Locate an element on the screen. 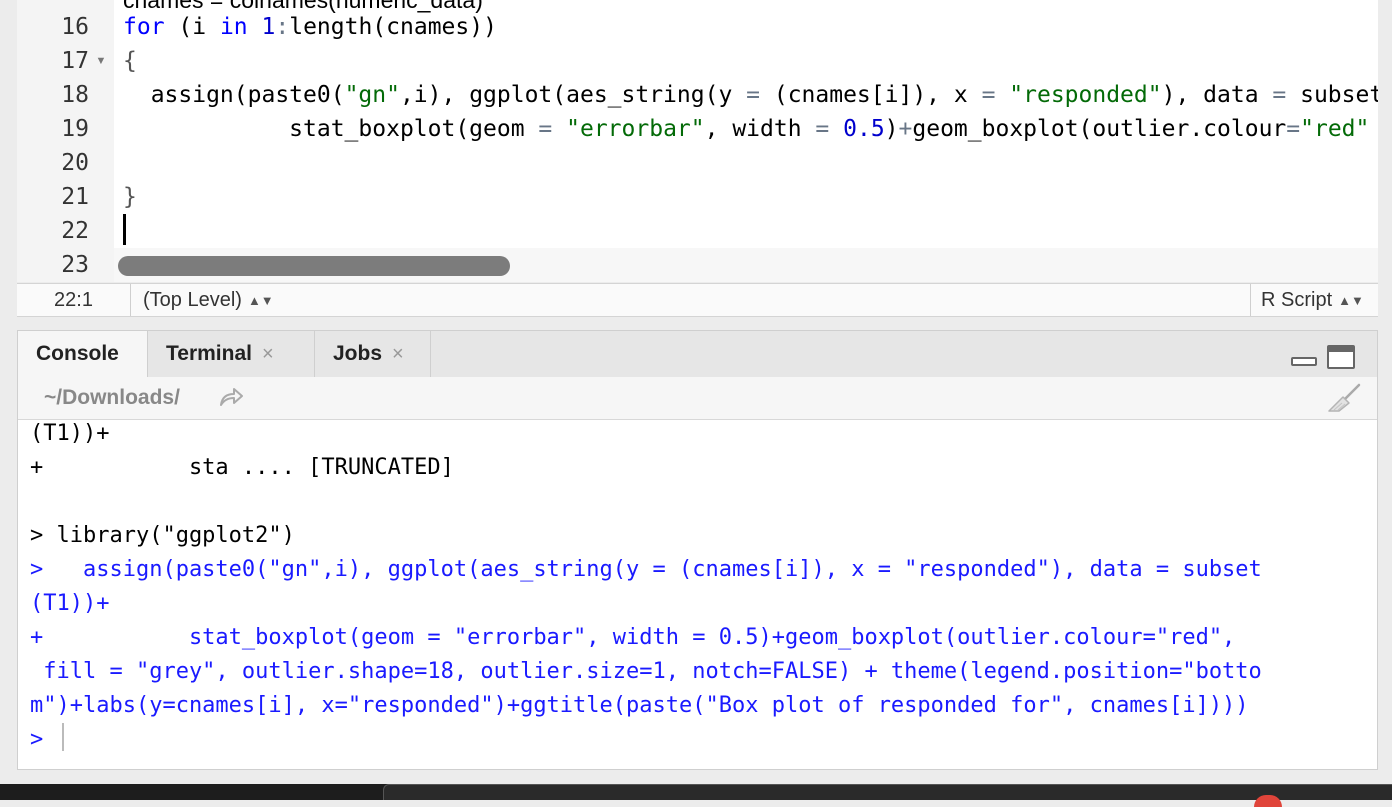 The image size is (1392, 807). line-number: 18 is located at coordinates (75, 95).